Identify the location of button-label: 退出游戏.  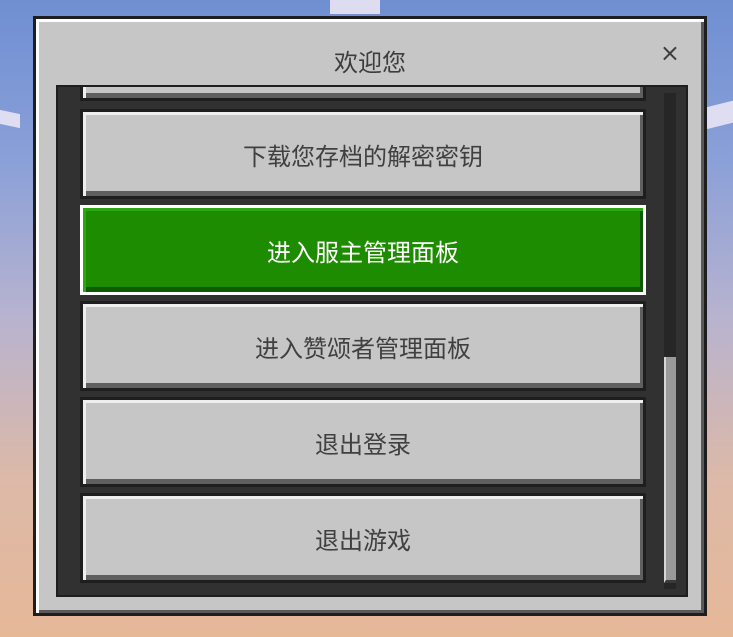
(363, 540).